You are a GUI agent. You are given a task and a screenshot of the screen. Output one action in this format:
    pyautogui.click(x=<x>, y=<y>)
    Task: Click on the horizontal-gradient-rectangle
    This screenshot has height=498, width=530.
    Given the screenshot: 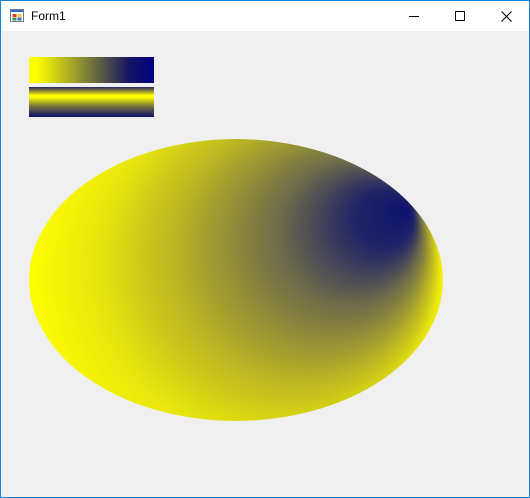 What is the action you would take?
    pyautogui.click(x=91, y=70)
    